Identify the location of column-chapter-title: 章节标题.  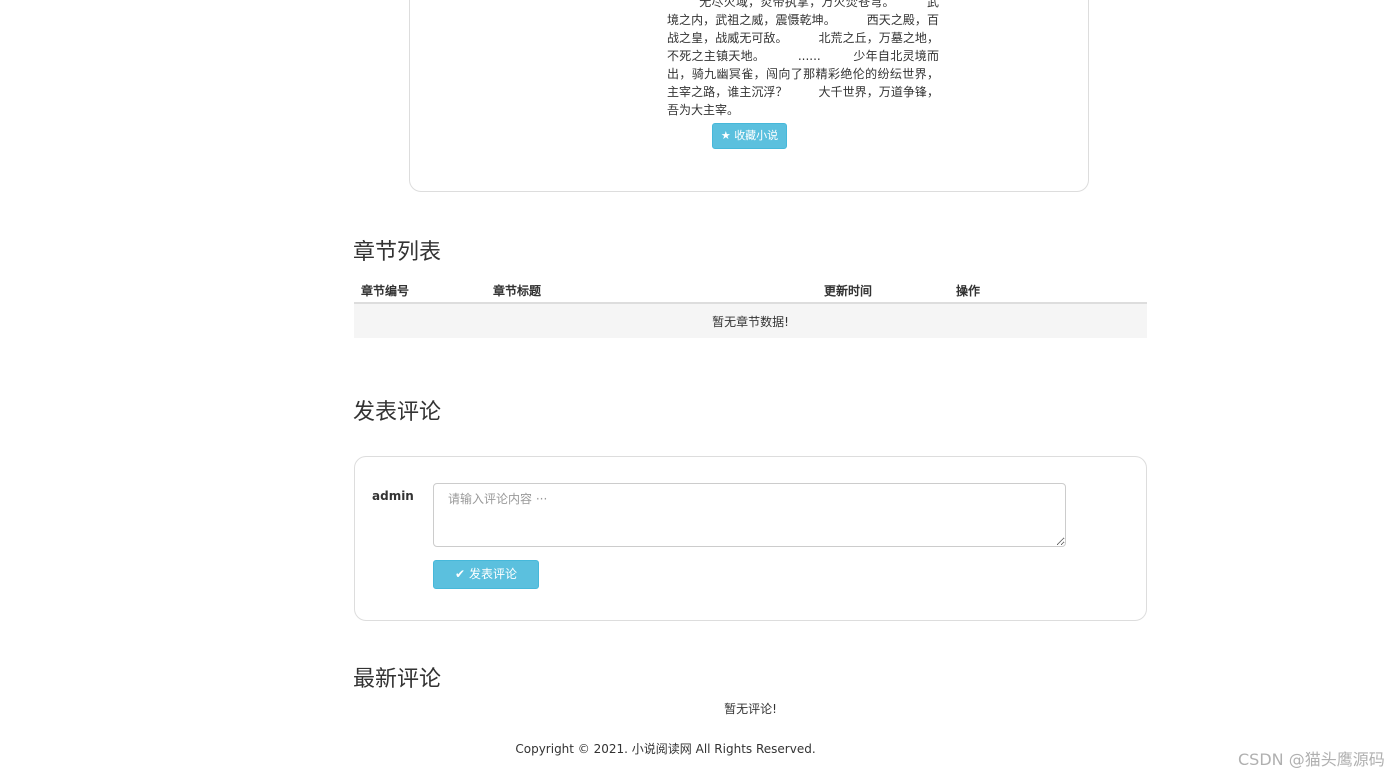
(651, 291).